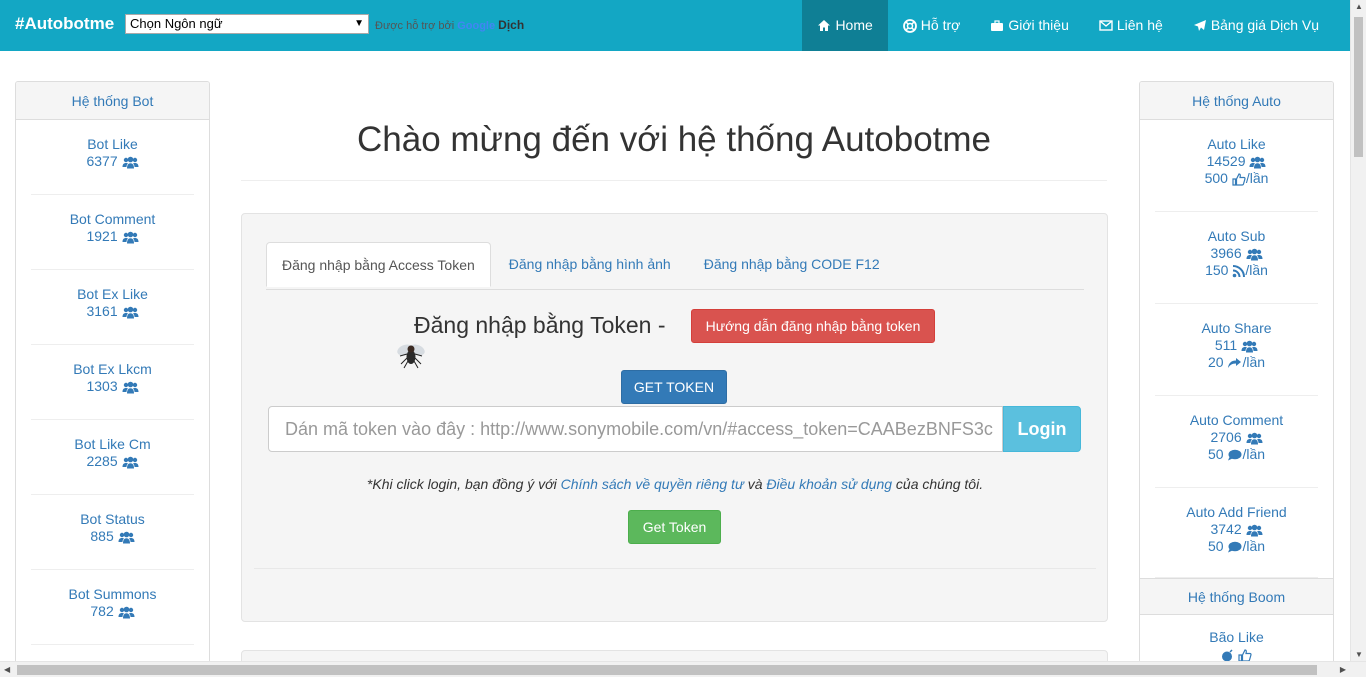 This screenshot has width=1366, height=677. What do you see at coordinates (1226, 345) in the screenshot?
I see `auto-item-count: 511` at bounding box center [1226, 345].